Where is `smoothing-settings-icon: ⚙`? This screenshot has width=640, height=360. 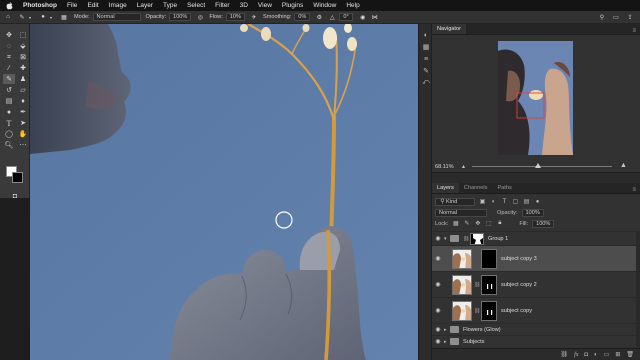 smoothing-settings-icon: ⚙ is located at coordinates (319, 17).